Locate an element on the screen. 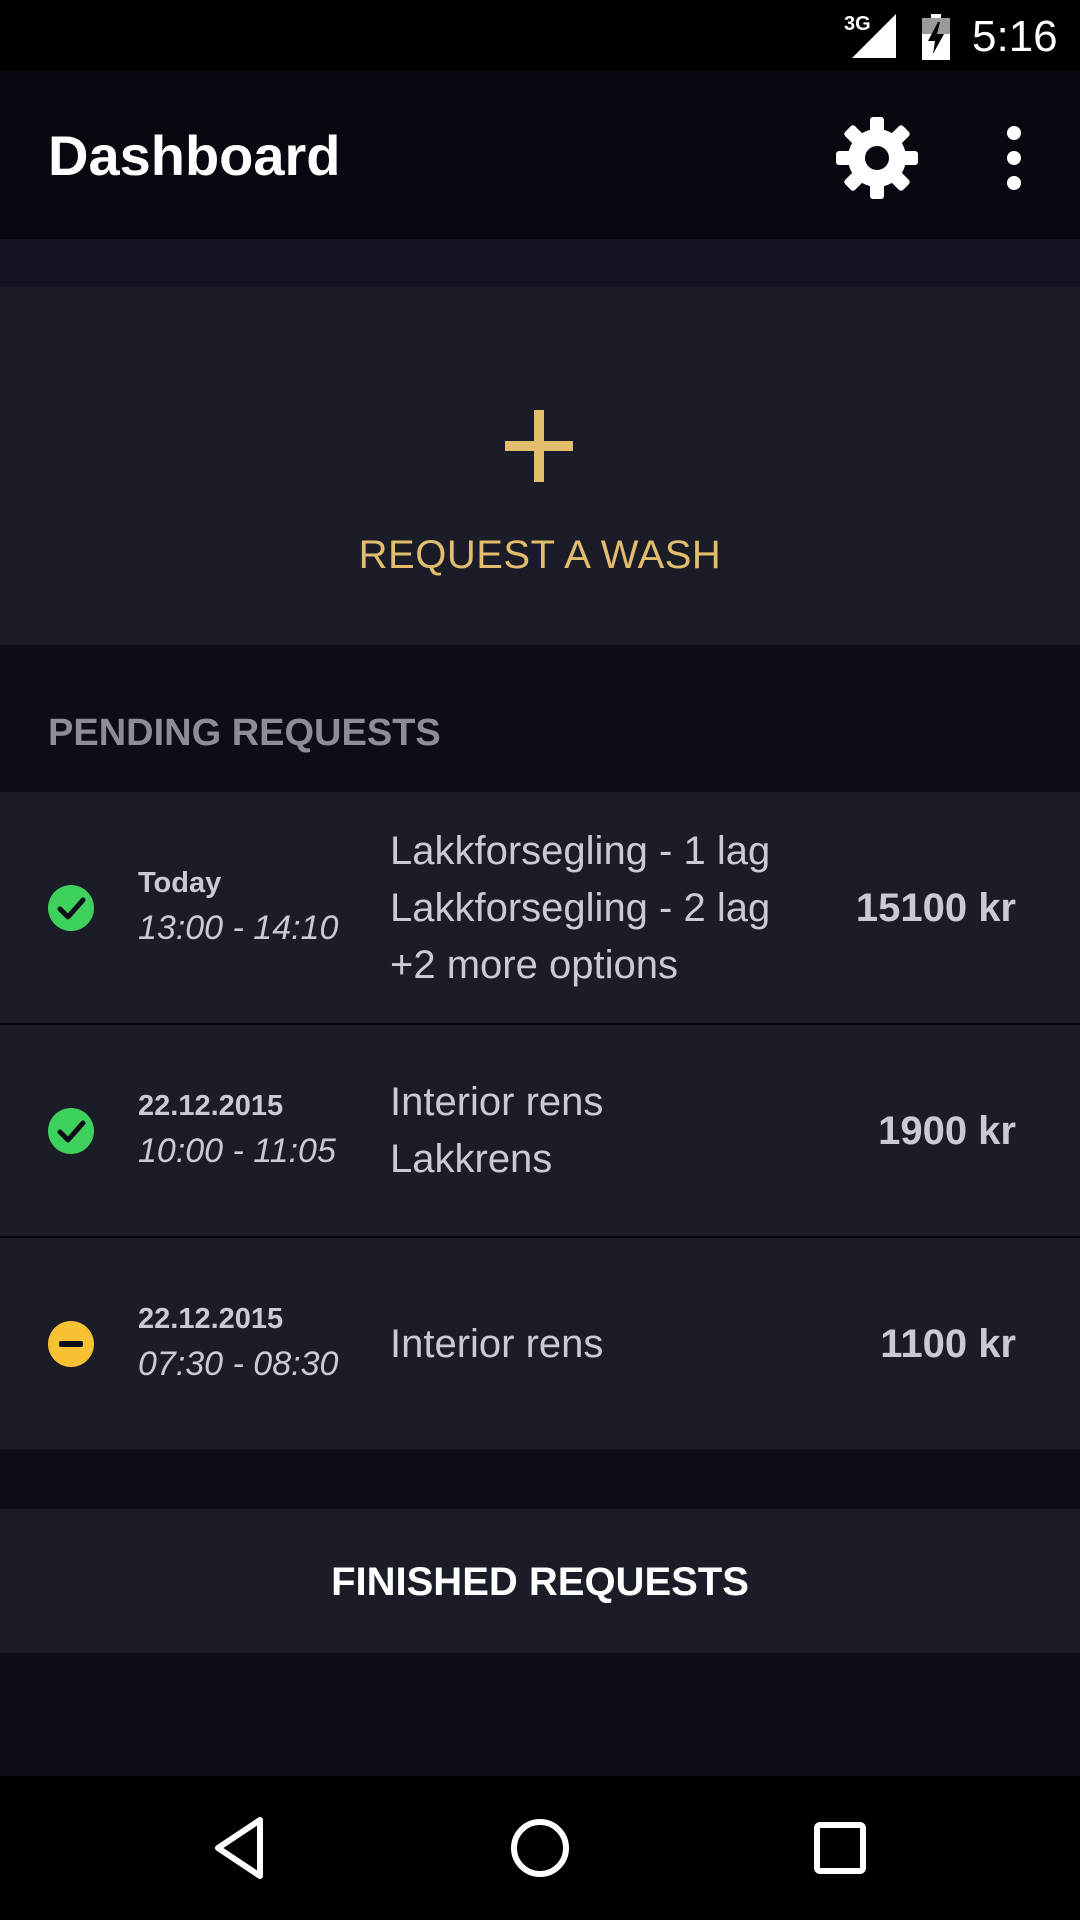 This screenshot has height=1920, width=1080. request-option: Lakkrens is located at coordinates (471, 1159).